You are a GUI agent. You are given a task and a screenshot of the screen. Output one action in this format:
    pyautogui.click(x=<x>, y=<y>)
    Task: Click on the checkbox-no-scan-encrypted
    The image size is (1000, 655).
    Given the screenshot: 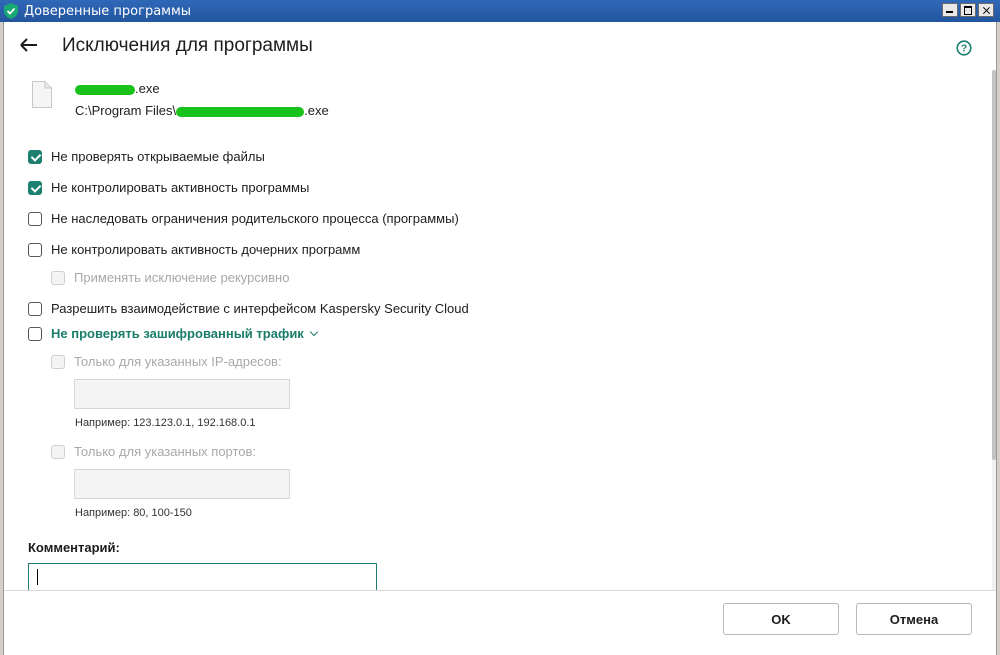 What is the action you would take?
    pyautogui.click(x=35, y=333)
    